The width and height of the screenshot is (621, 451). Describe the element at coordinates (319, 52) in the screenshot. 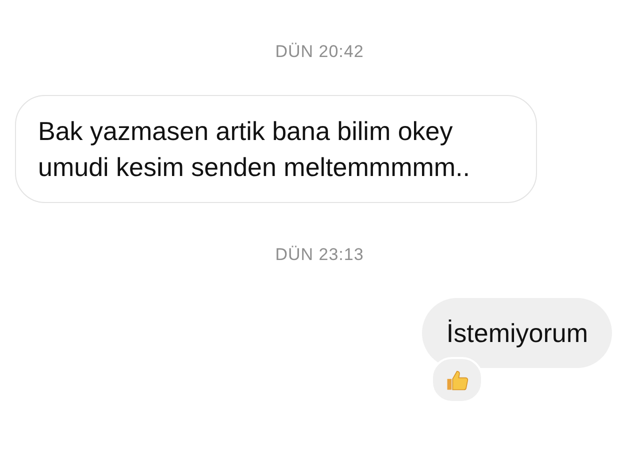

I see `timestamp: DÜN 20:42` at that location.